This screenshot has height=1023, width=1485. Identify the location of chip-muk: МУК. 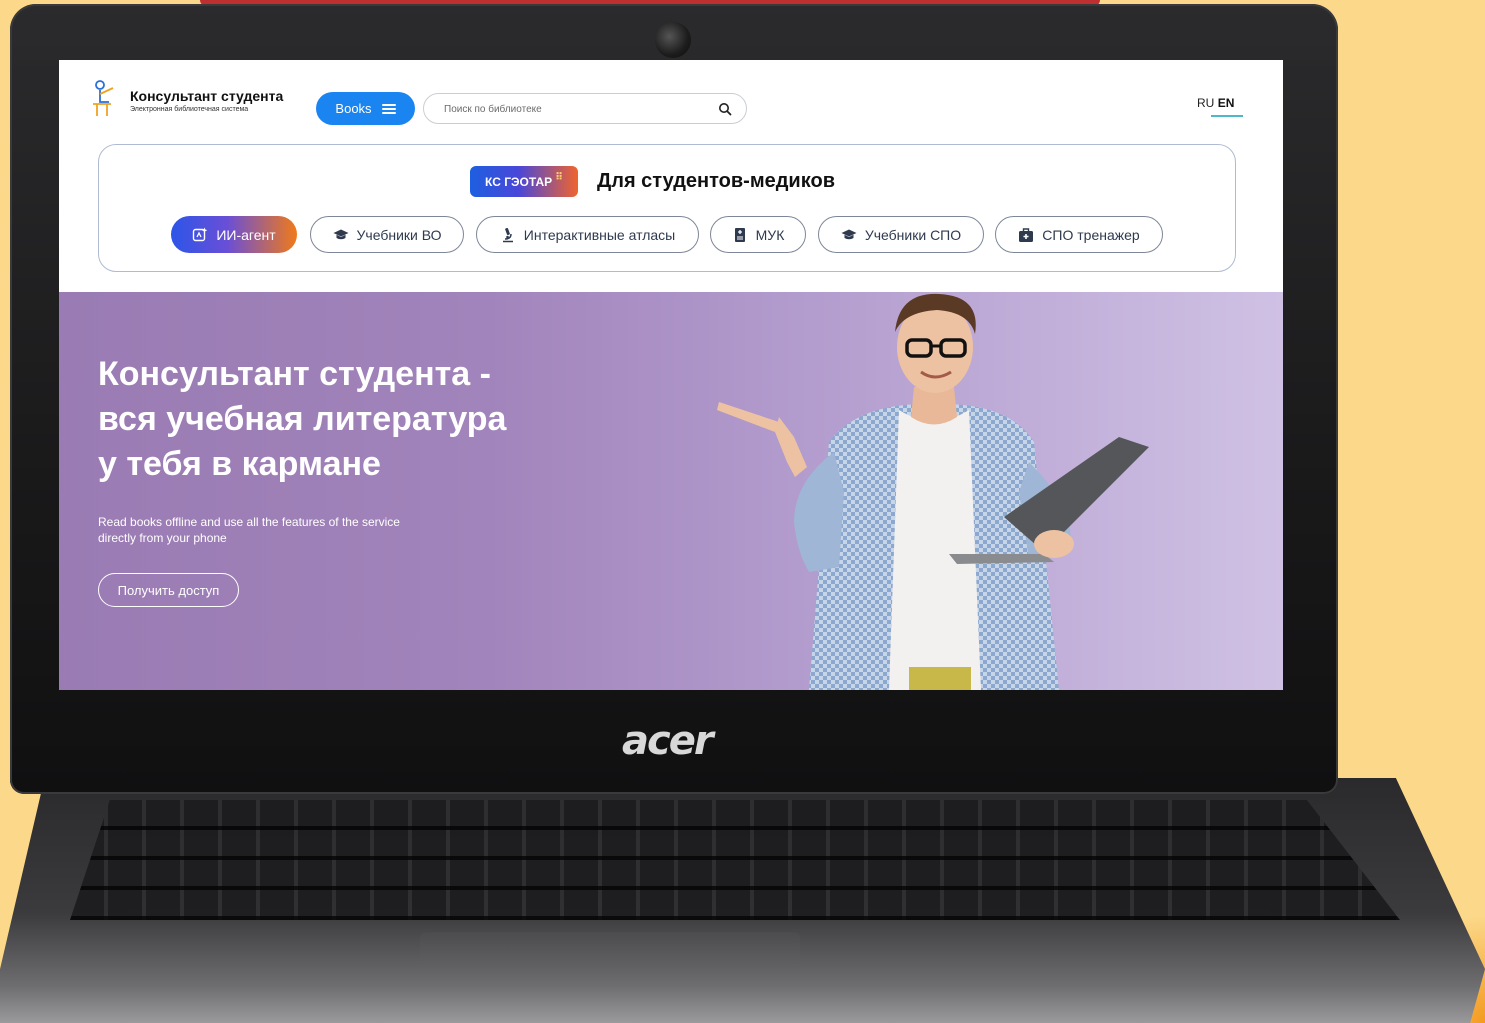
(758, 234).